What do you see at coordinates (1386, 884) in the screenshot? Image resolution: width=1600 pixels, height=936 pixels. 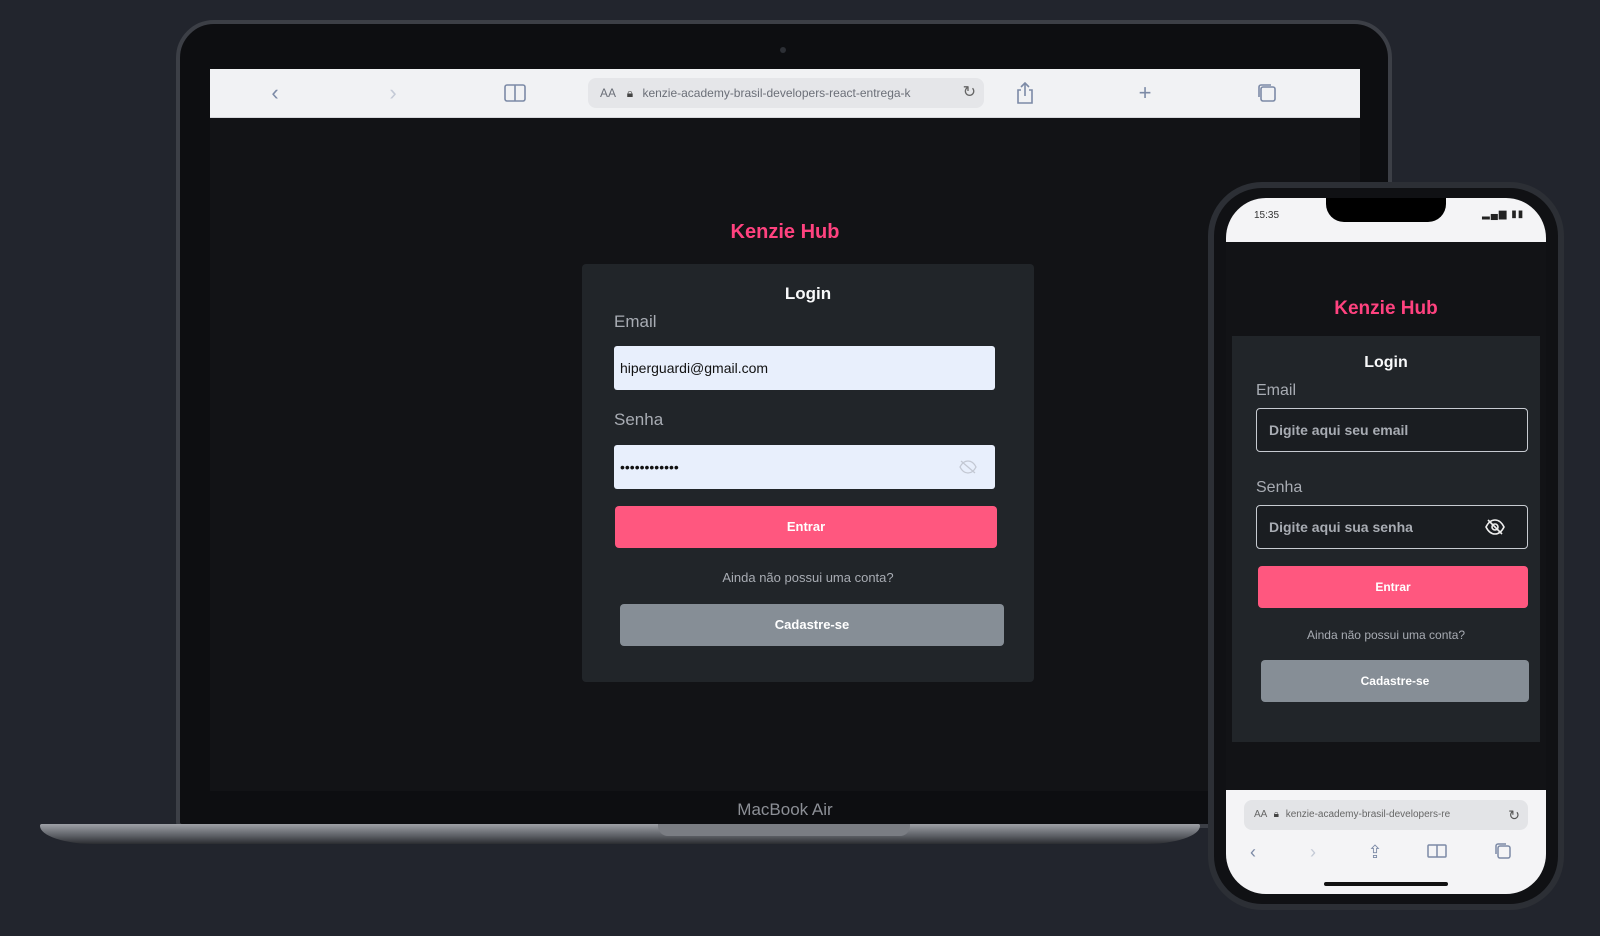 I see `home-indicator` at bounding box center [1386, 884].